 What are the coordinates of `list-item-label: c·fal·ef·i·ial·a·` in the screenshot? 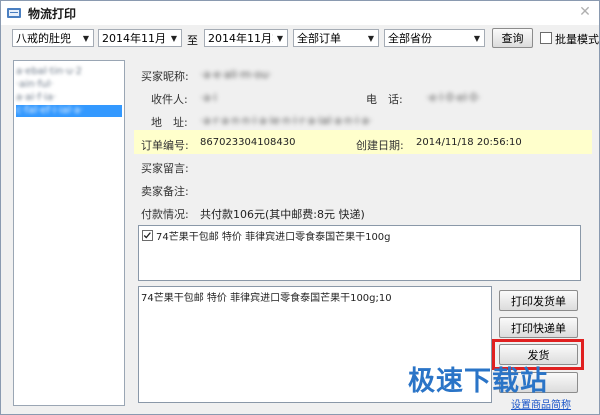 It's located at (50, 110).